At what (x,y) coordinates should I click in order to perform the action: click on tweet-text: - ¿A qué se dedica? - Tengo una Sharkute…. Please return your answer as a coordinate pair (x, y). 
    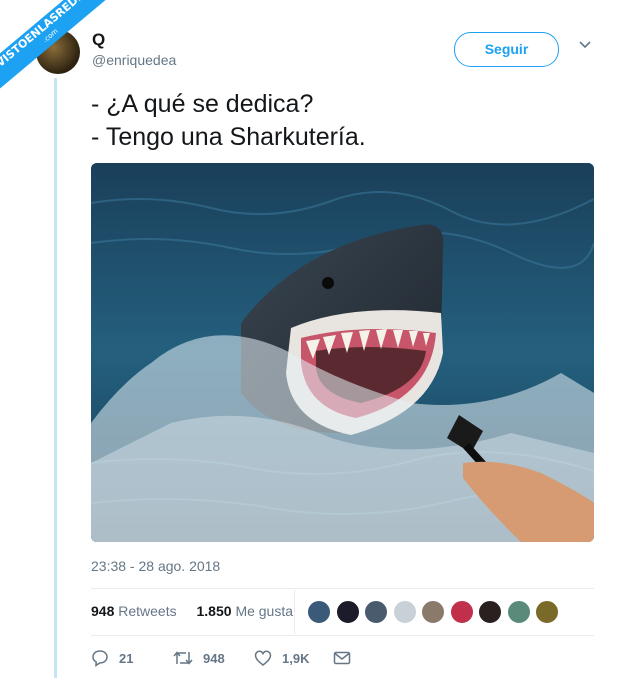
    Looking at the image, I should click on (228, 121).